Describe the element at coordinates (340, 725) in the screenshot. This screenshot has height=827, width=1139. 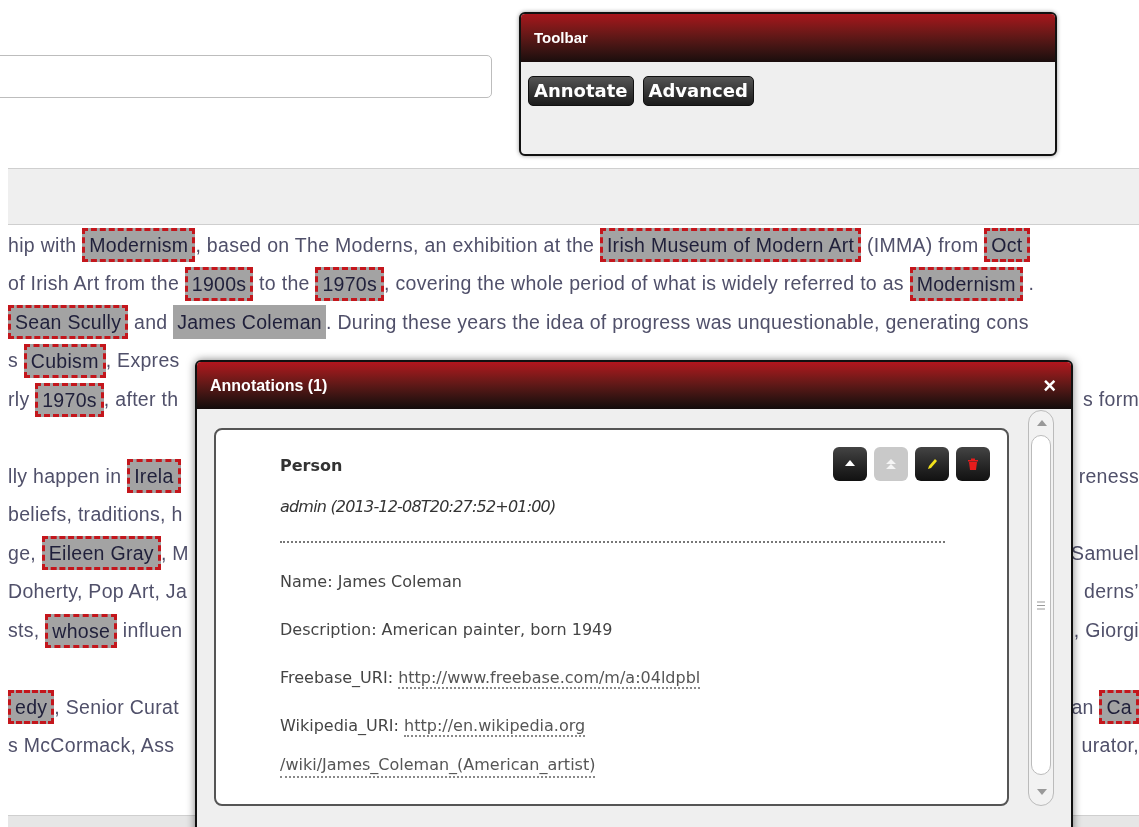
I see `field-label: Wikipedia_URI:` at that location.